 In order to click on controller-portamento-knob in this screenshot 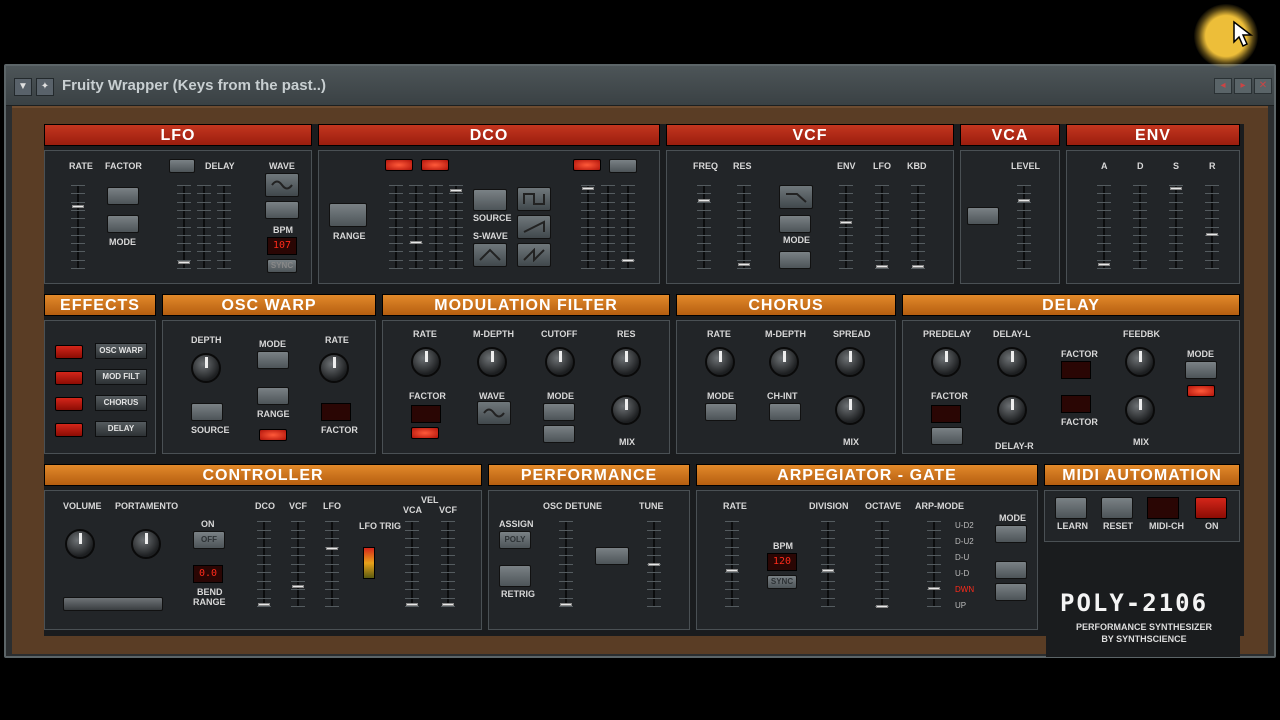, I will do `click(146, 544)`.